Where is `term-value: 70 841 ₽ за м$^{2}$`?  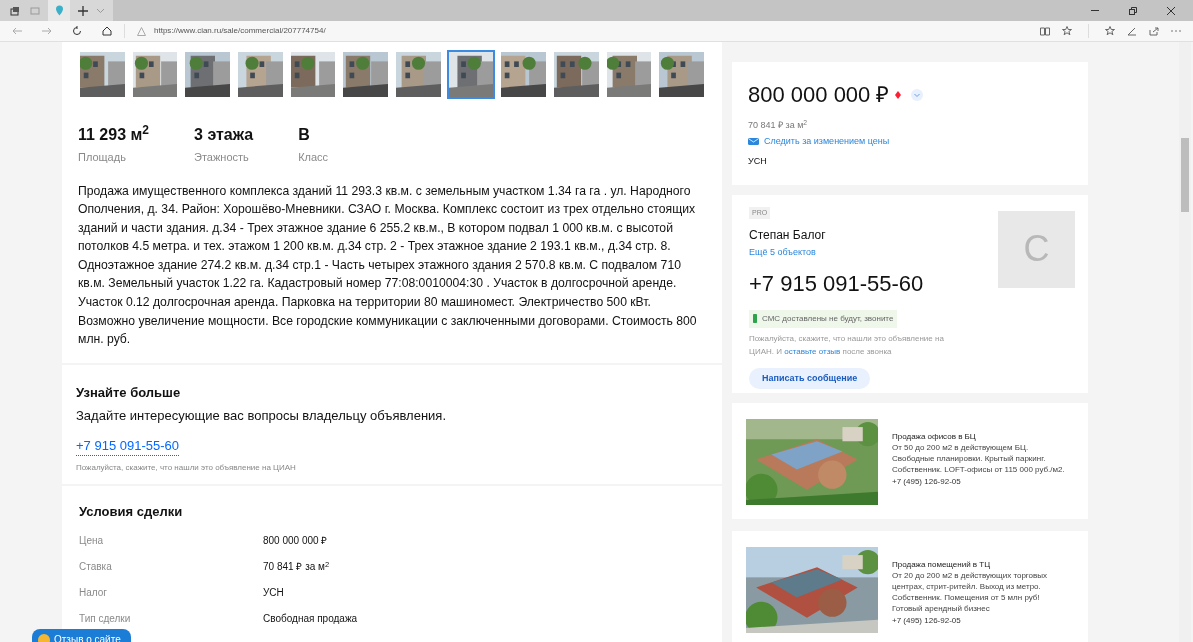
term-value: 70 841 ₽ за м$^{2}$ is located at coordinates (296, 567).